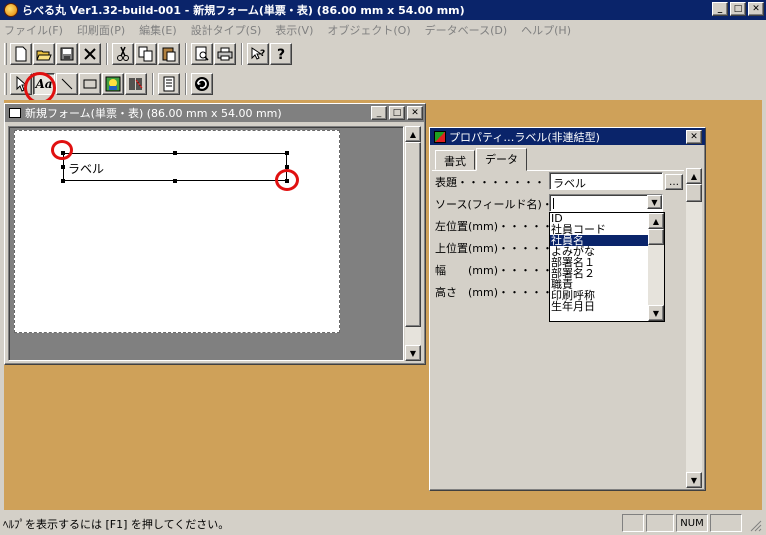  I want to click on print-icon, so click(225, 54).